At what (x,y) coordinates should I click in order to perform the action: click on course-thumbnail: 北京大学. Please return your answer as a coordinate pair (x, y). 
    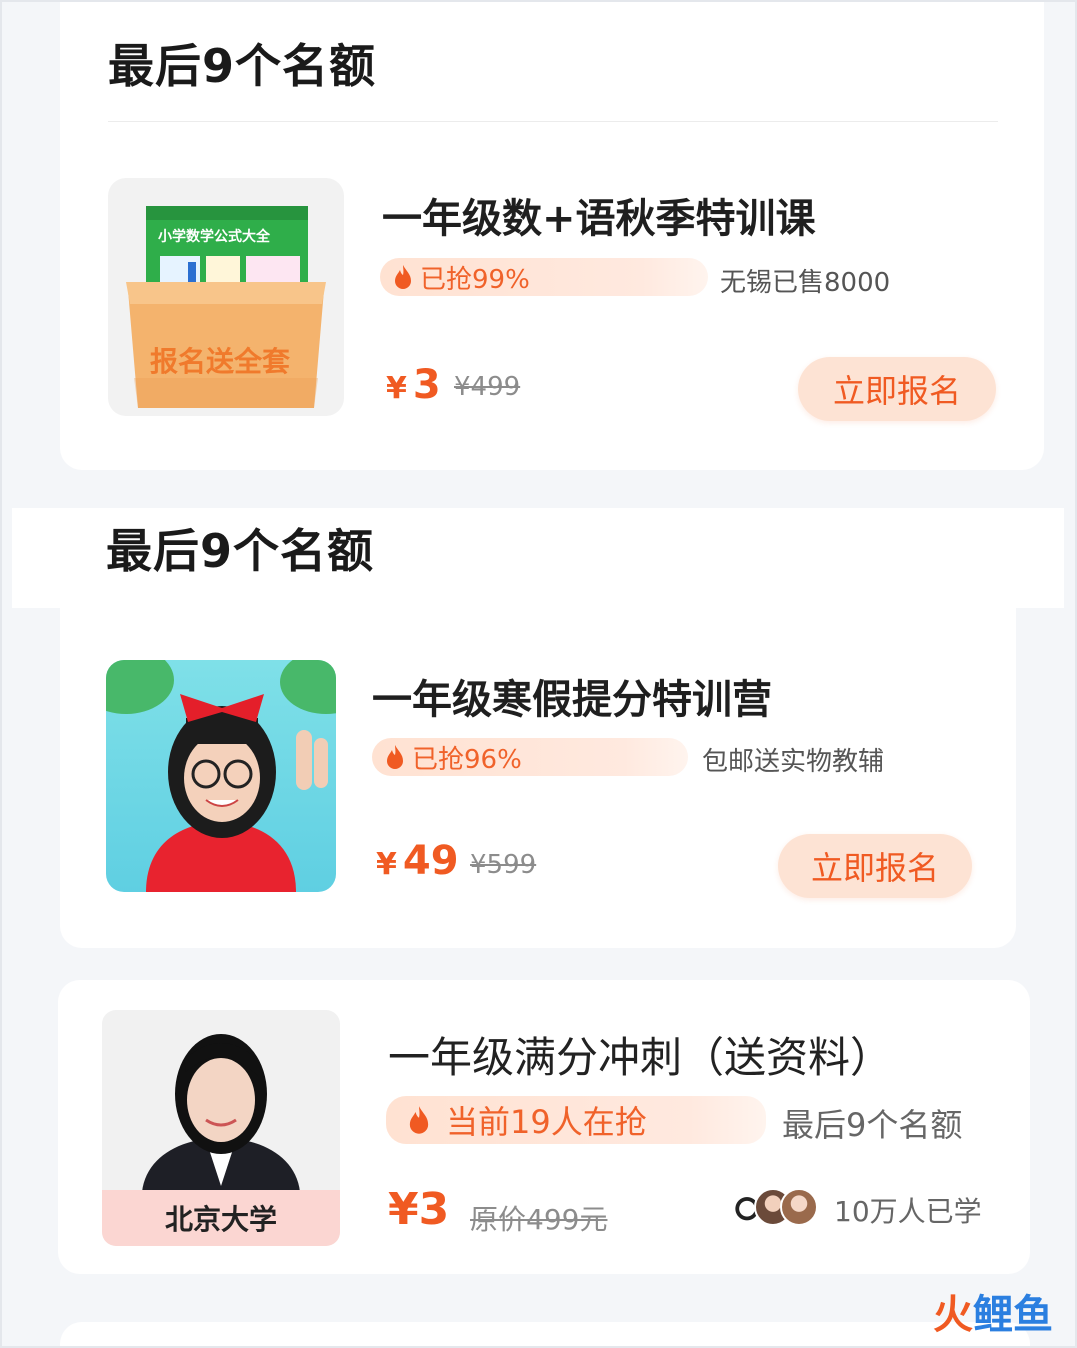
    Looking at the image, I should click on (221, 1128).